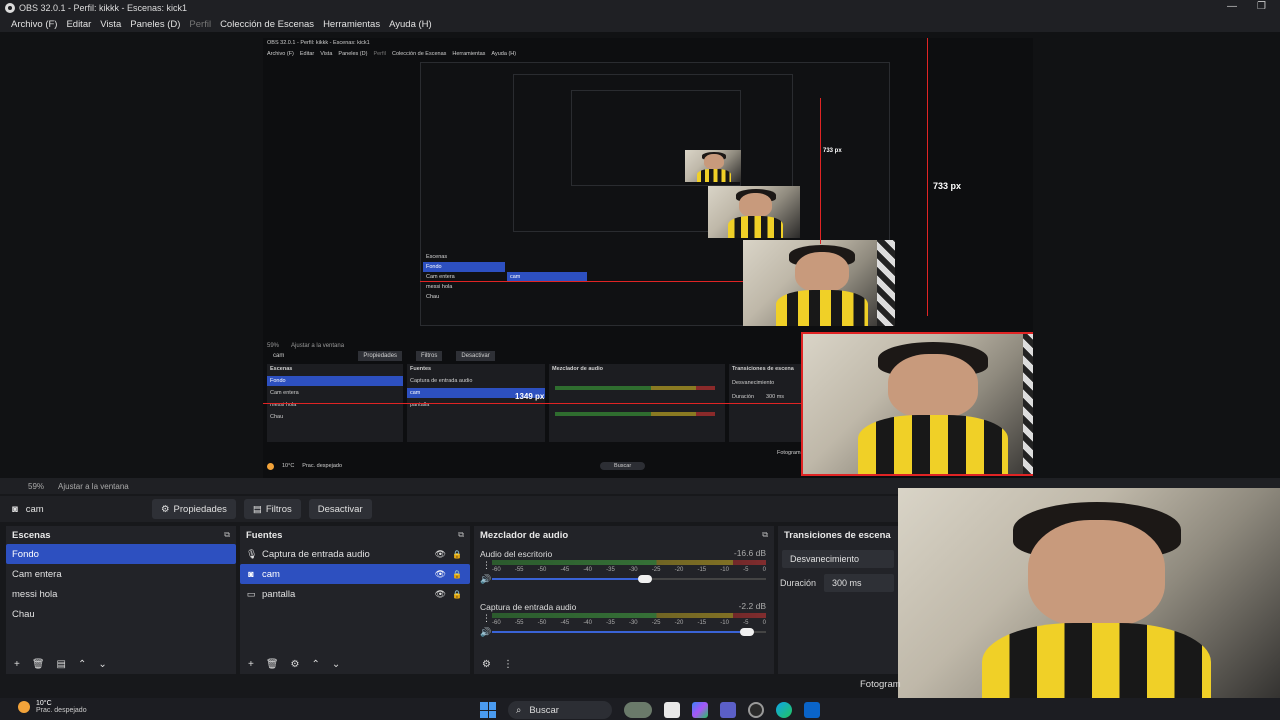 This screenshot has height=720, width=1280. What do you see at coordinates (121, 574) in the screenshot?
I see `scene-item-cam-entera: Cam entera` at bounding box center [121, 574].